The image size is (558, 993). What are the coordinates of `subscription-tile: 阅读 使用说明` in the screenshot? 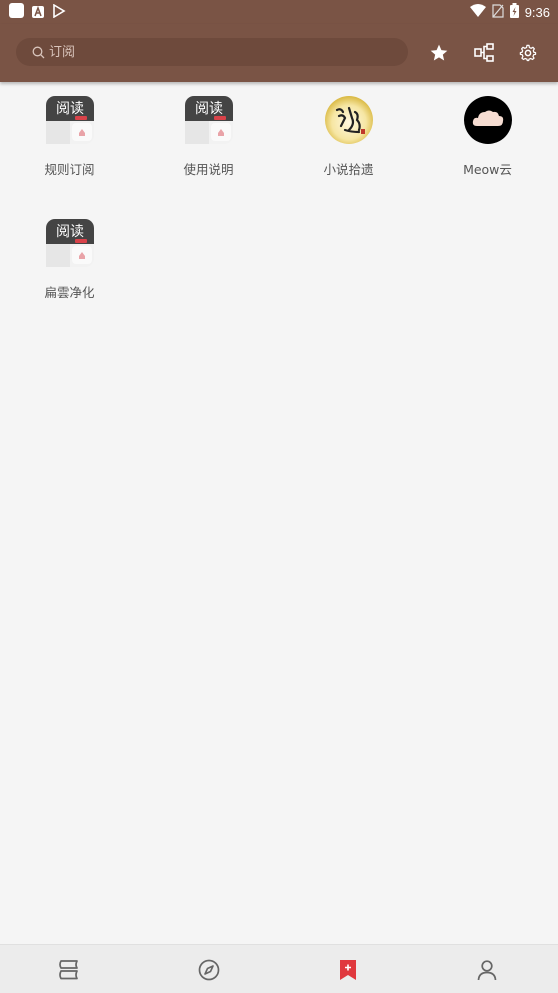 It's located at (208, 142).